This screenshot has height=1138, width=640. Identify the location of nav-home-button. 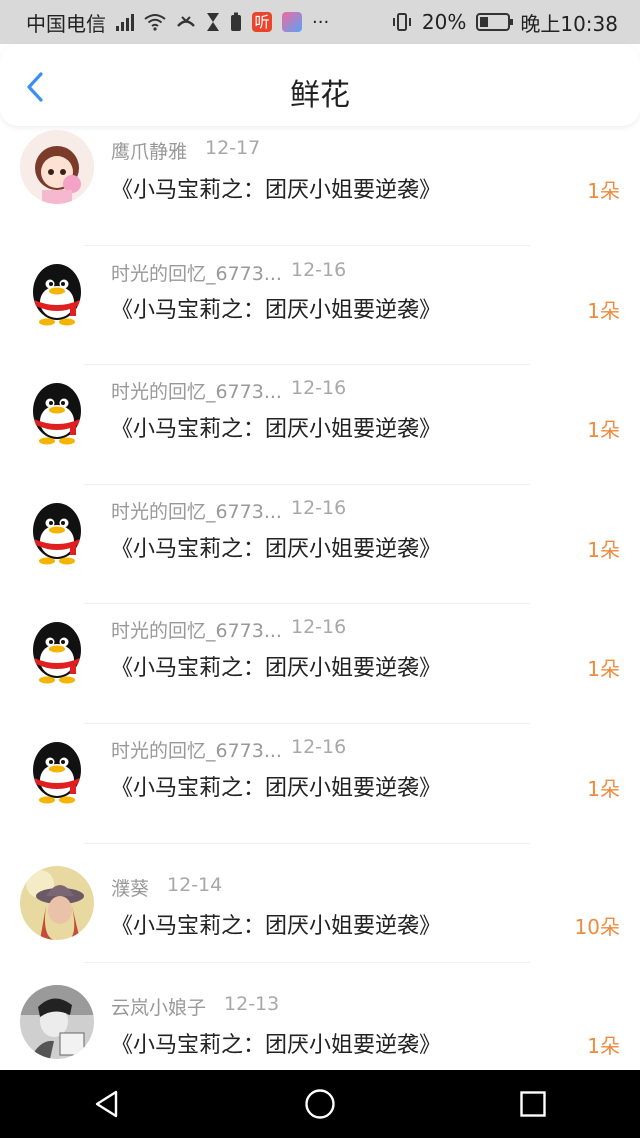
(320, 1104).